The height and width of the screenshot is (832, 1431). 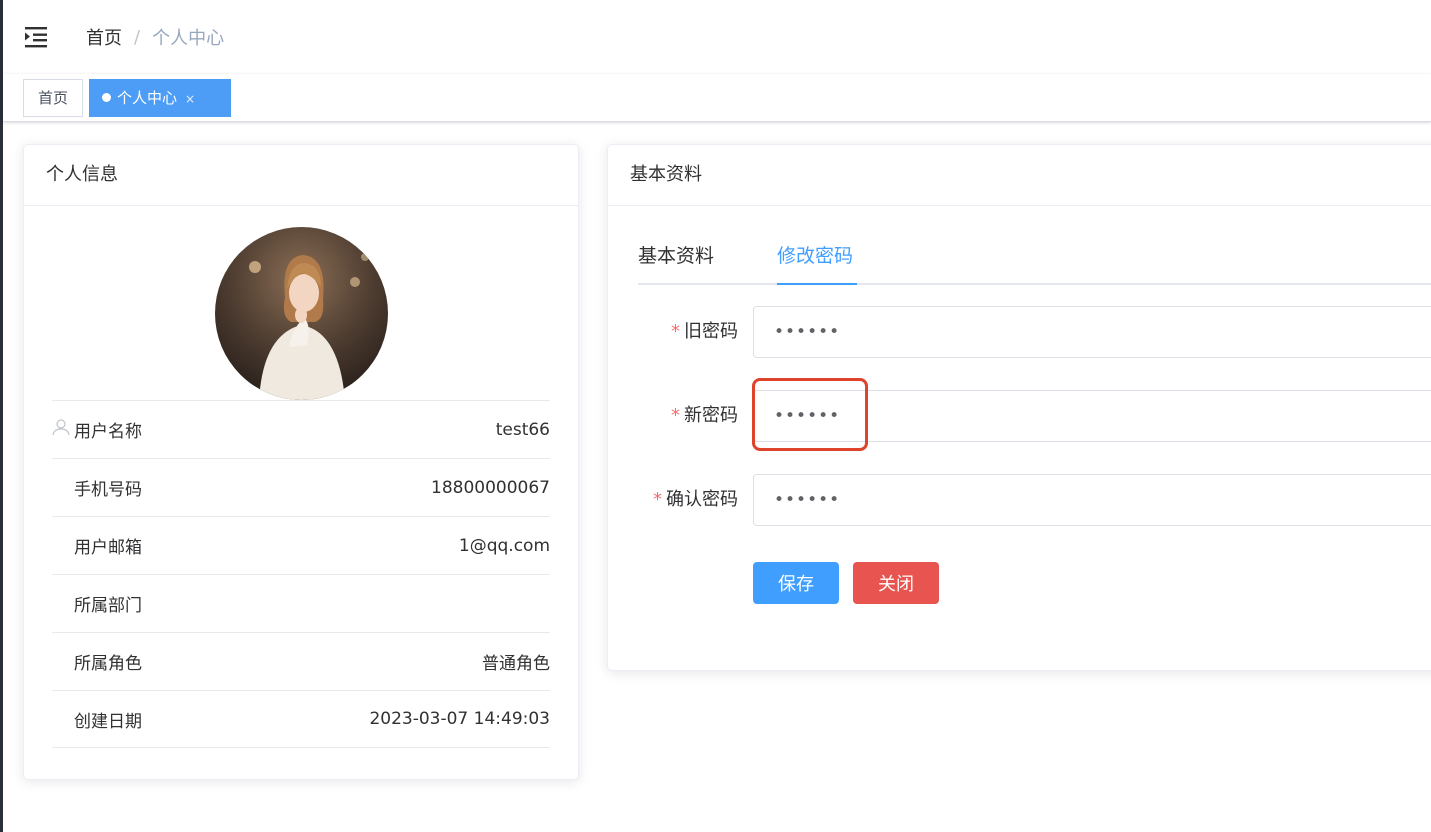 What do you see at coordinates (1092, 500) in the screenshot?
I see `confirm-password-input` at bounding box center [1092, 500].